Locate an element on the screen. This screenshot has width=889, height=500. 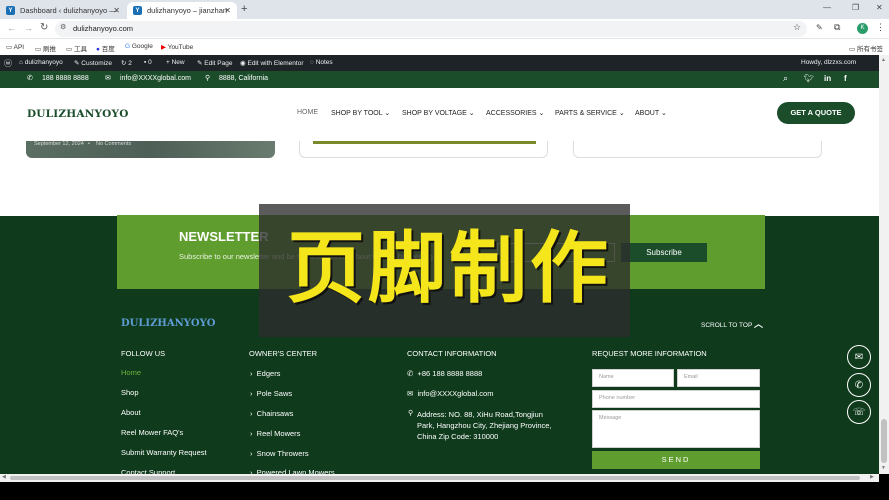
admin-edit-page: ✎ Edit Page is located at coordinates (214, 63).